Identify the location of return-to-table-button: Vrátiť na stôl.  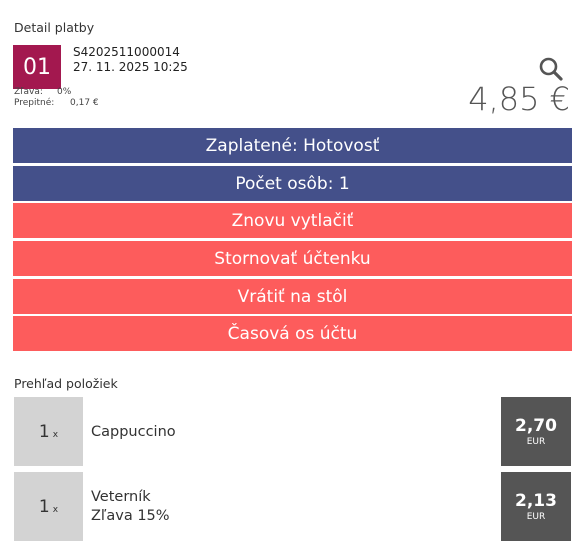
(292, 296).